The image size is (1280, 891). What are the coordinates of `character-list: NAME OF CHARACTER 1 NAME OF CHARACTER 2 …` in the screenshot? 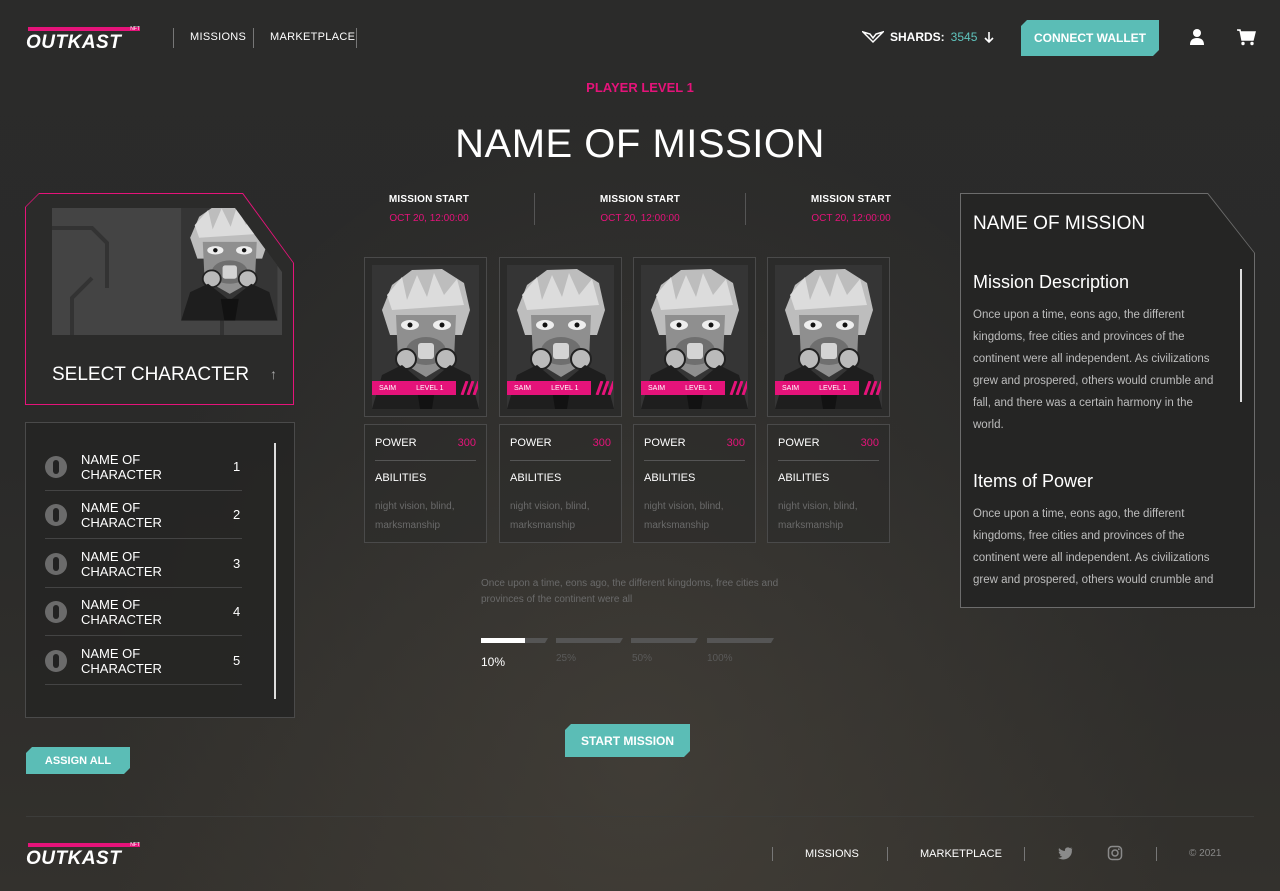 It's located at (160, 570).